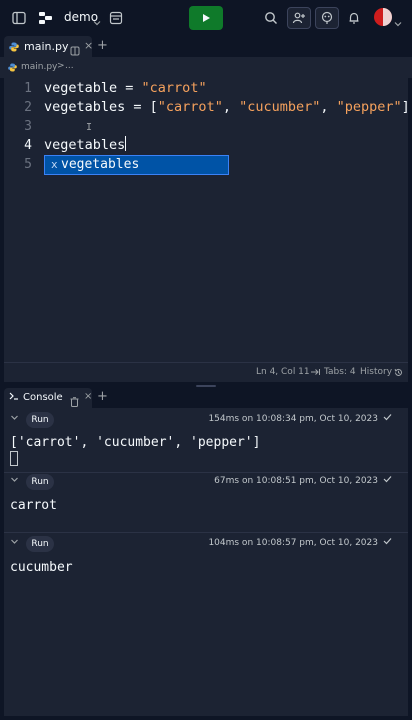 The image size is (412, 720). What do you see at coordinates (206, 47) in the screenshot?
I see `editor-tab-bar: main.py × +` at bounding box center [206, 47].